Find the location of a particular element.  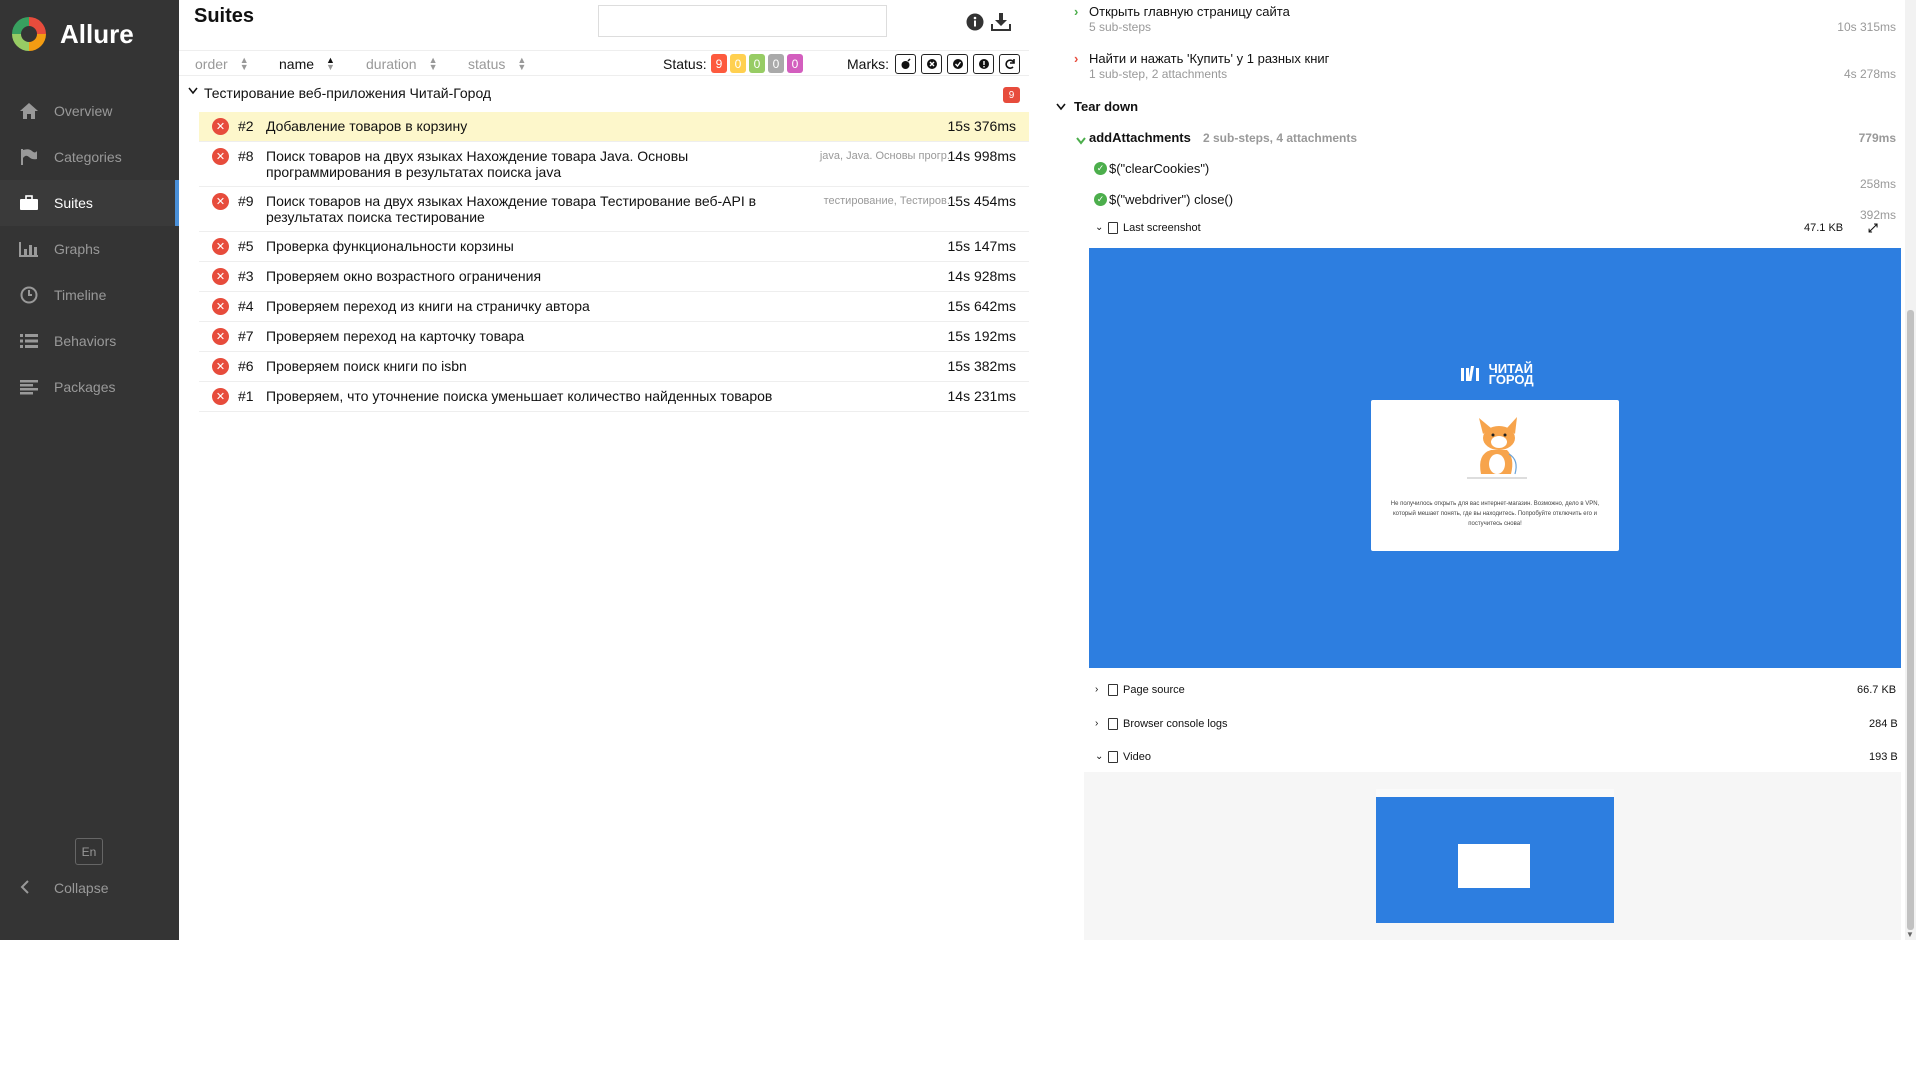

step-title: Найти и нажать 'Купить' у 1 разных книг is located at coordinates (1209, 58).